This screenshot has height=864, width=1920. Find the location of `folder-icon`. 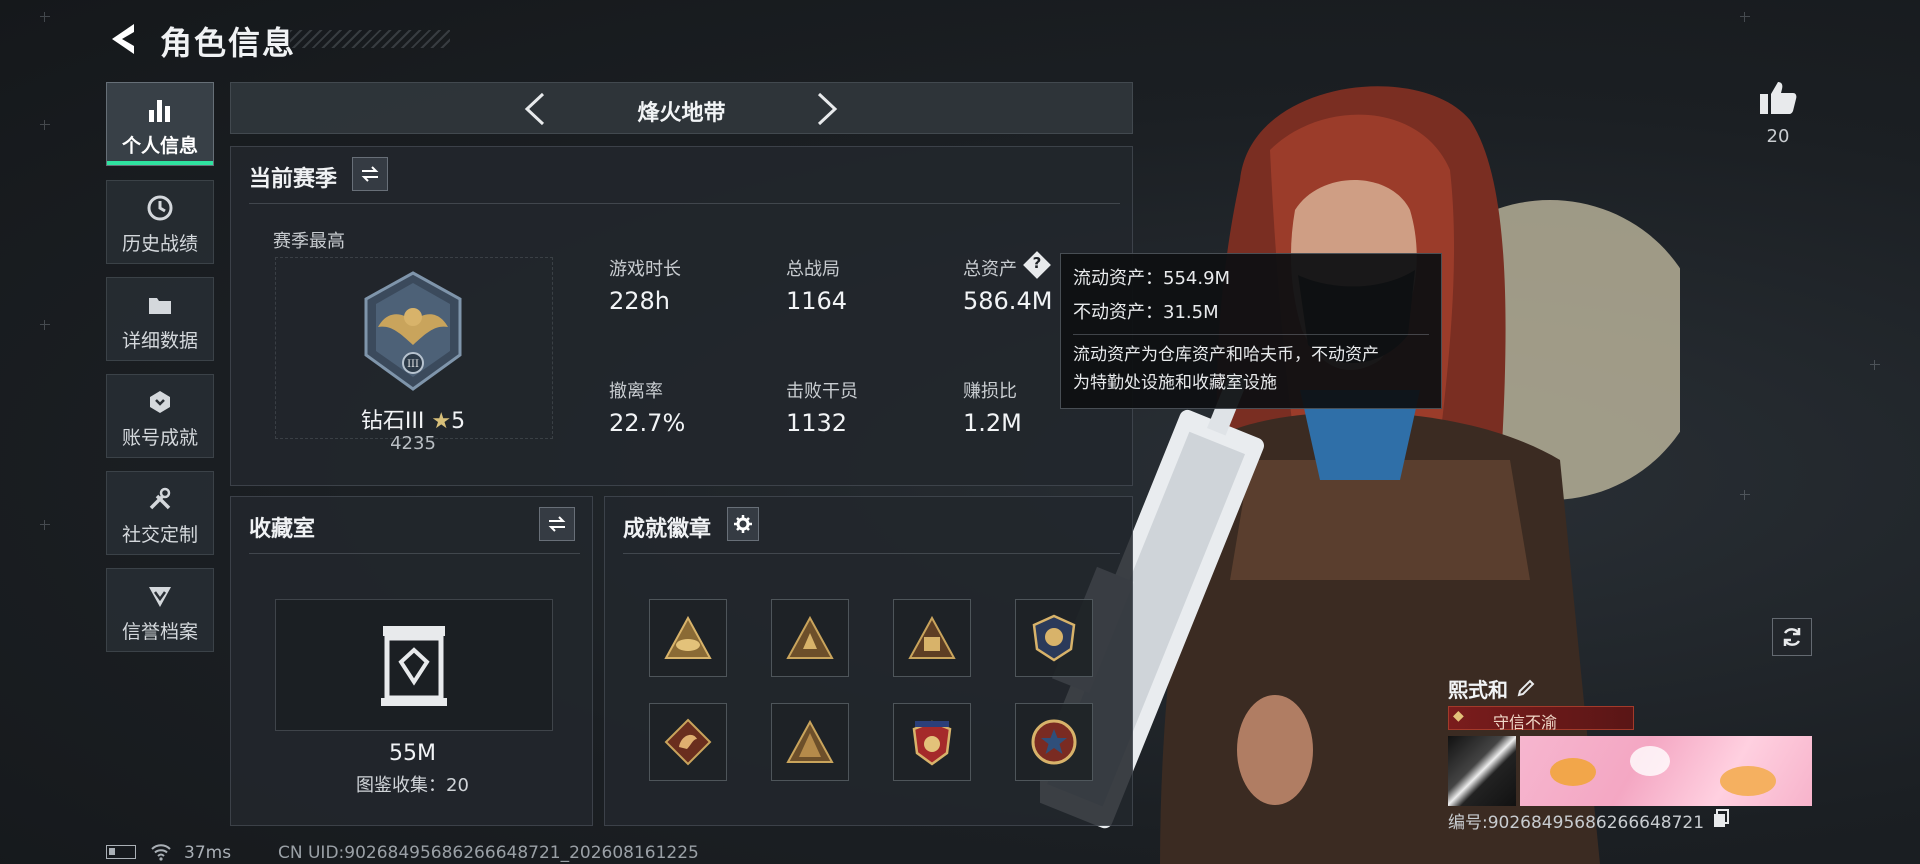

folder-icon is located at coordinates (160, 306).